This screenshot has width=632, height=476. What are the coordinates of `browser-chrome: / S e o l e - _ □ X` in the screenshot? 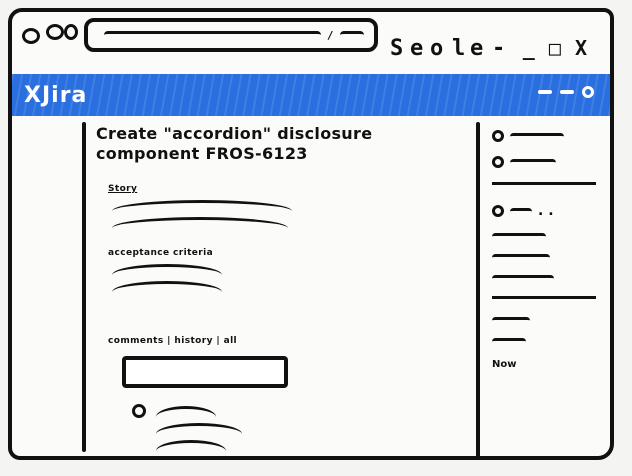 It's located at (311, 42).